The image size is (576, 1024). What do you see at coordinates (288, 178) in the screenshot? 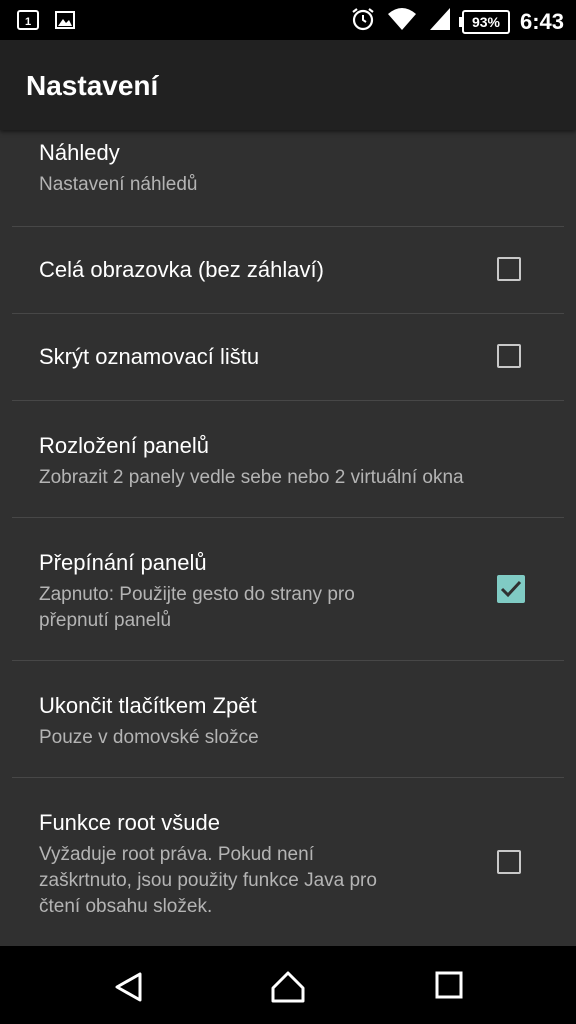
I see `setting-nahledy: Náhledy Nastavení náhledů` at bounding box center [288, 178].